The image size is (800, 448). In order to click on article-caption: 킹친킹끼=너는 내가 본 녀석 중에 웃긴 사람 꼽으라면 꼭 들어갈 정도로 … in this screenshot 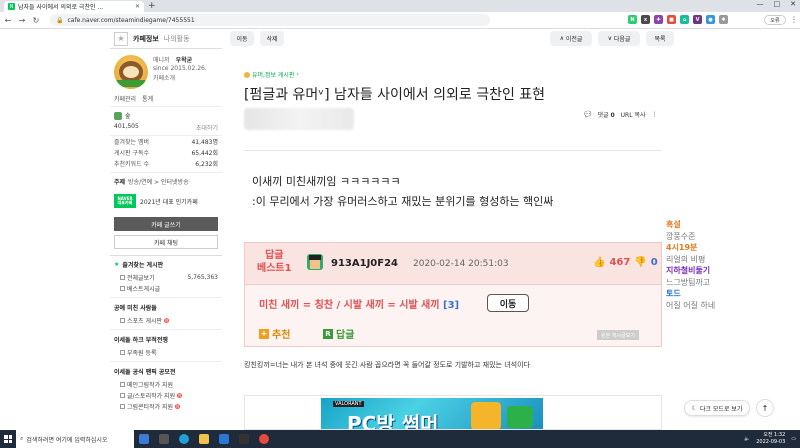, I will do `click(387, 365)`.